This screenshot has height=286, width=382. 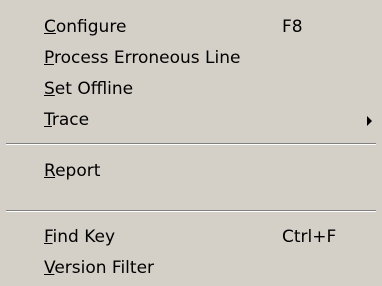 I want to click on label-text: ersion Filter, so click(x=104, y=268).